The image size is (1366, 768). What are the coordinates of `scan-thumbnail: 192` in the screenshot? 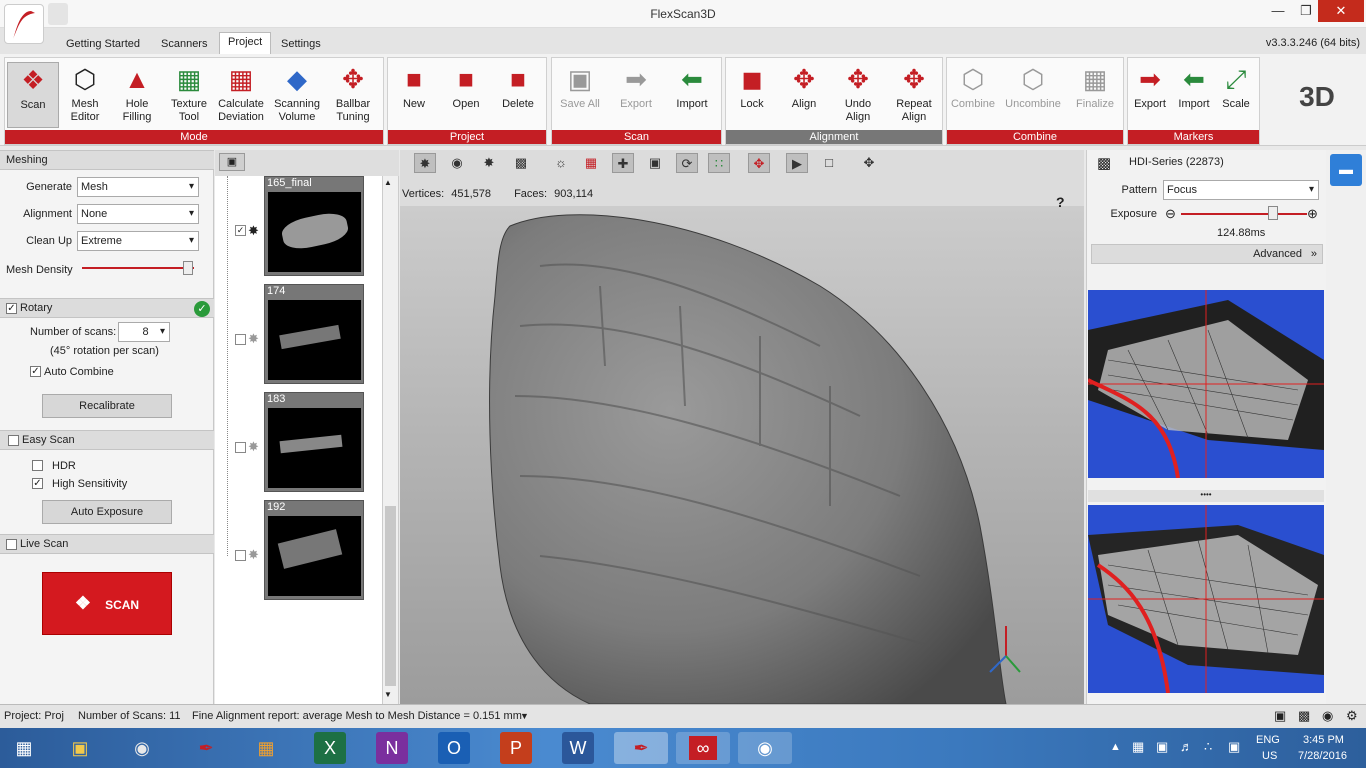 It's located at (314, 550).